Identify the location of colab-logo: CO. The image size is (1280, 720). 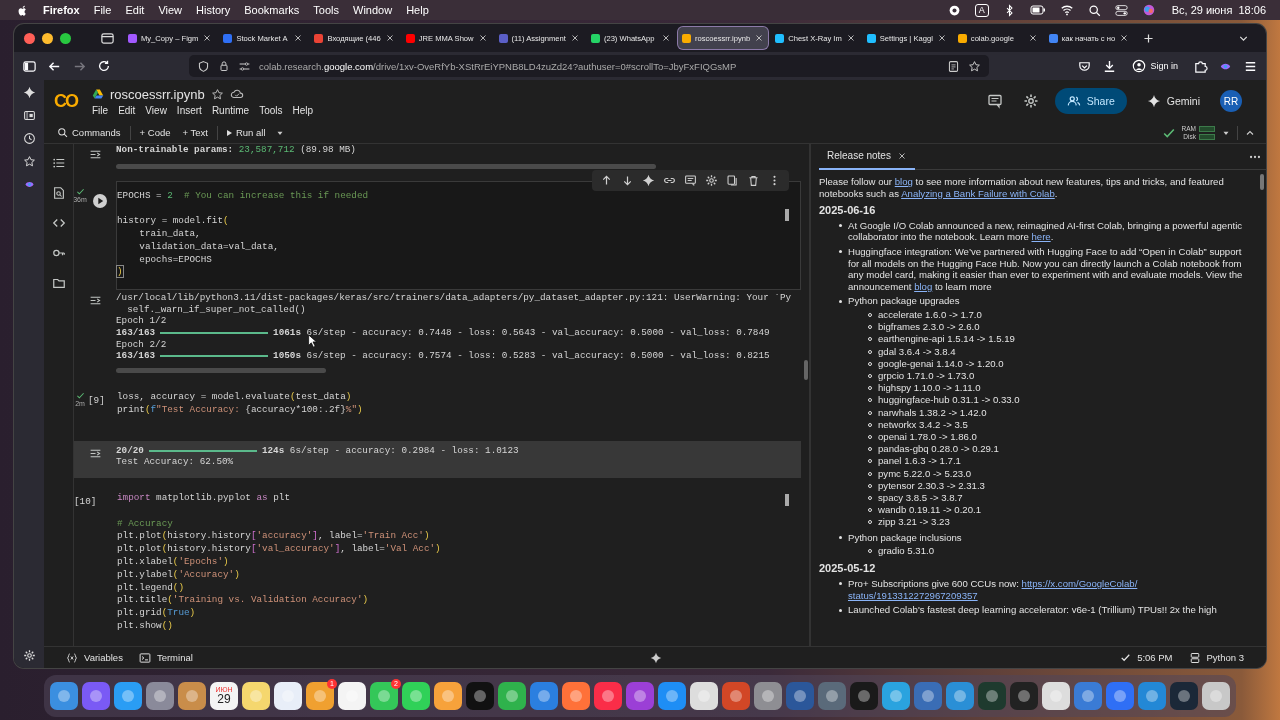
(69, 101).